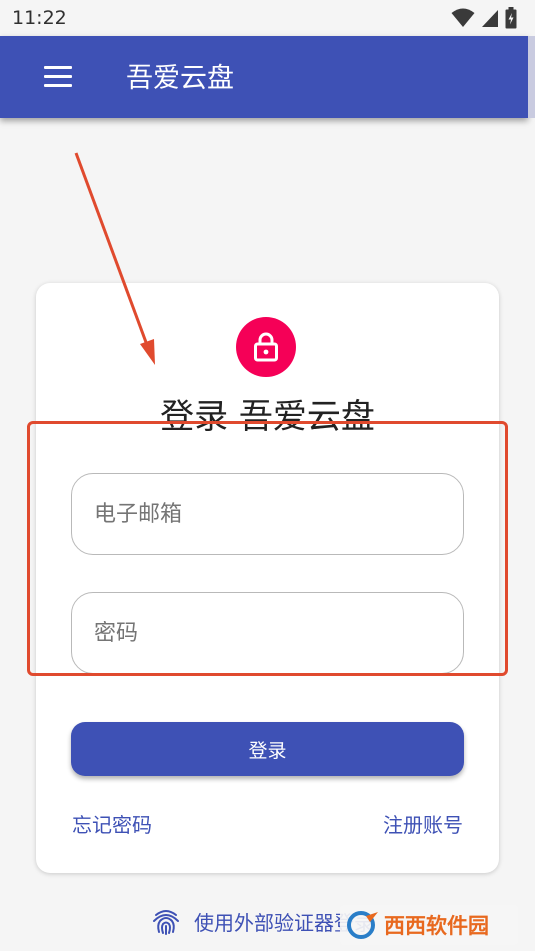 Image resolution: width=535 pixels, height=951 pixels. I want to click on app-title: 吾爱云盘, so click(180, 78).